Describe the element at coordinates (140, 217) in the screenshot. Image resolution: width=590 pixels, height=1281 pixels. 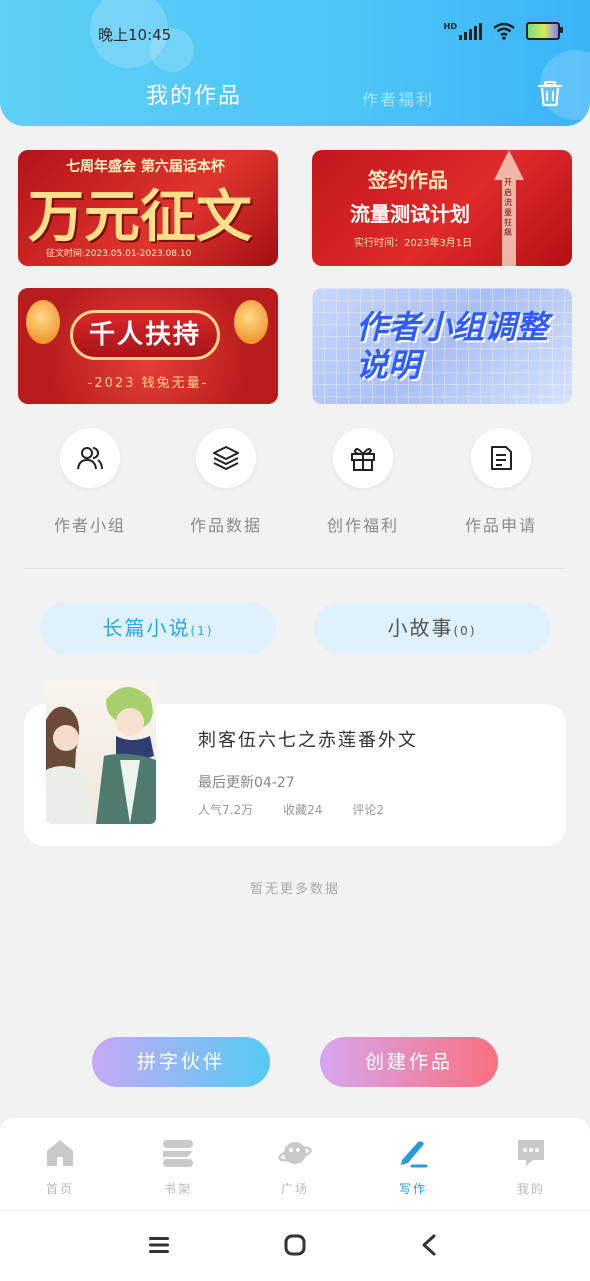
I see `banner-main-text: 万元征文` at that location.